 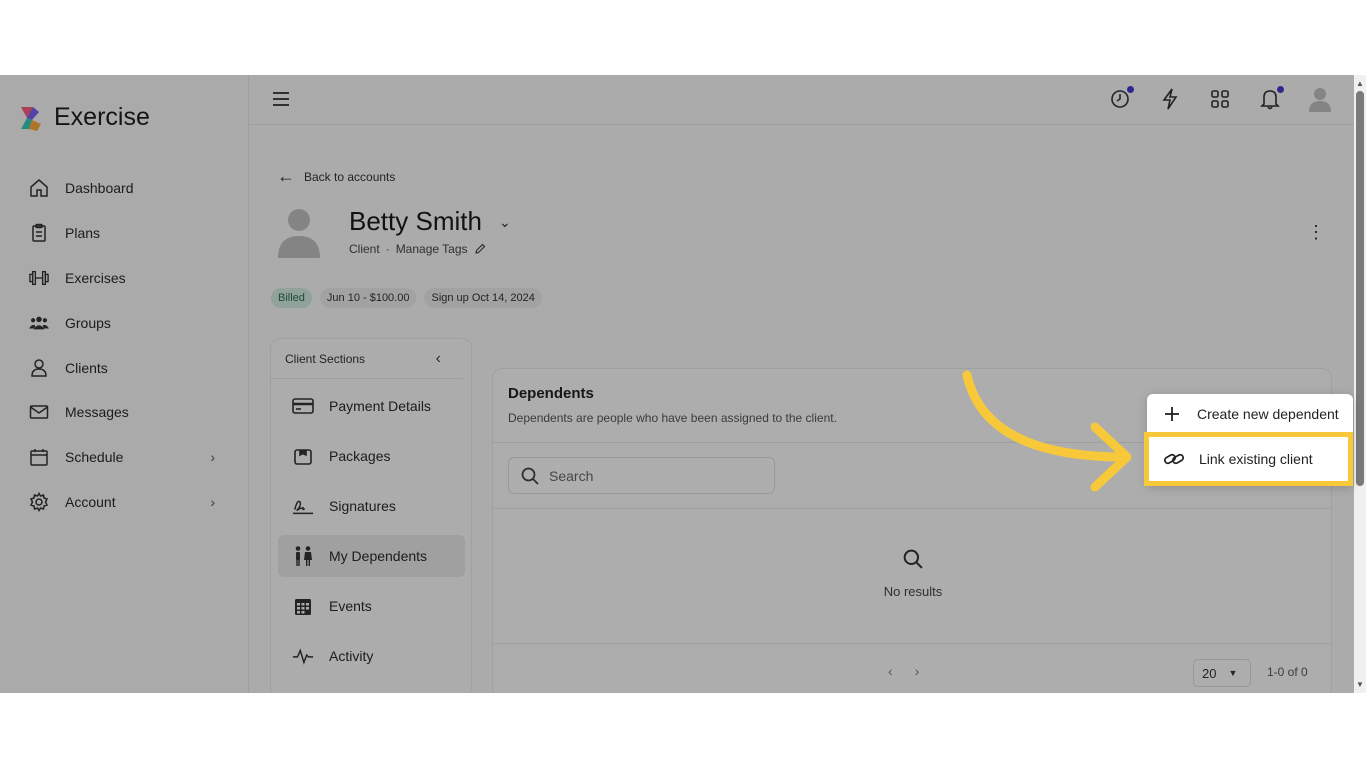 What do you see at coordinates (1320, 99) in the screenshot?
I see `avatar-icon` at bounding box center [1320, 99].